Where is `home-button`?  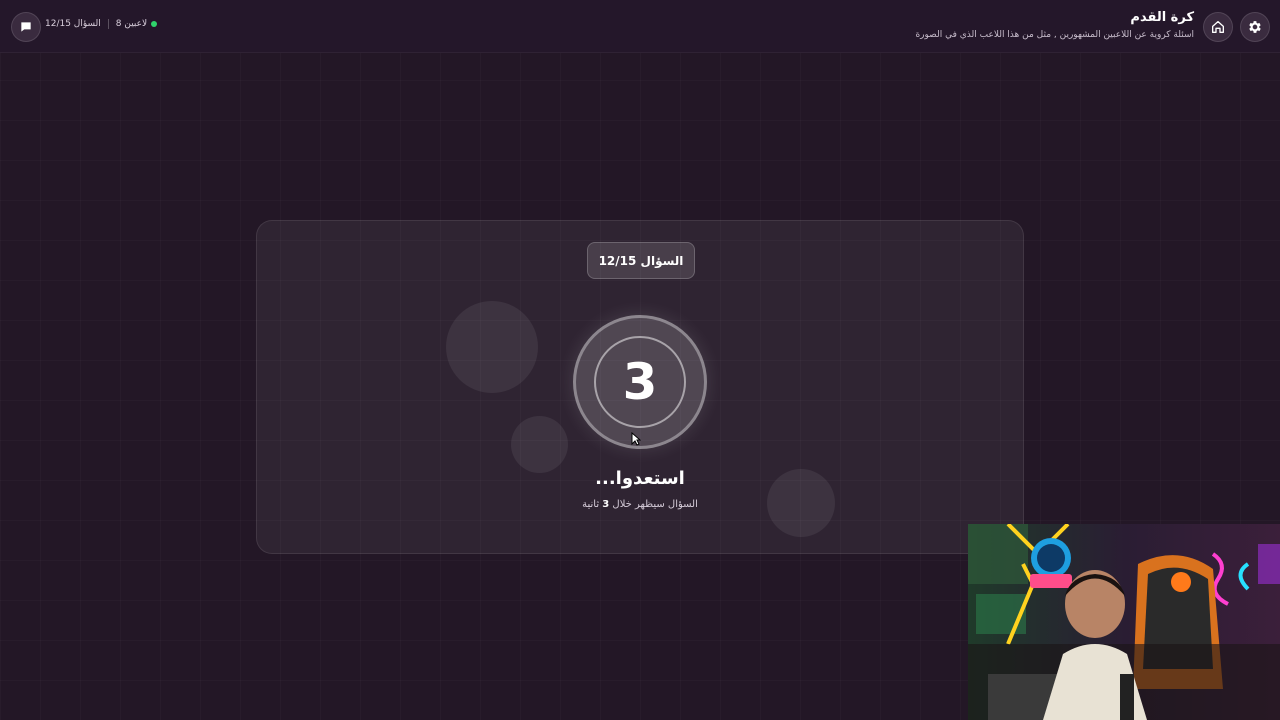 home-button is located at coordinates (1218, 27).